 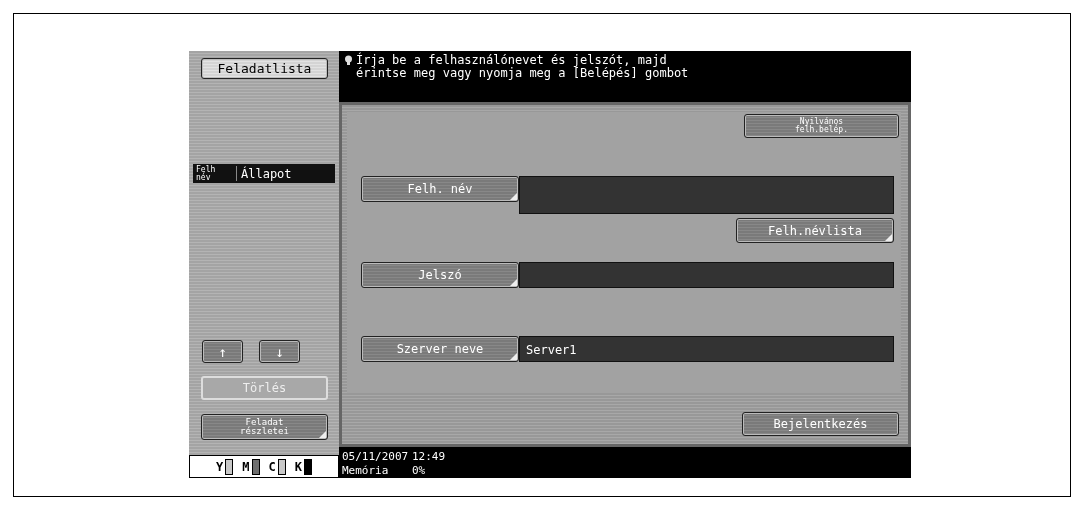 I want to click on login-button: Bejelentkezés, so click(x=820, y=424).